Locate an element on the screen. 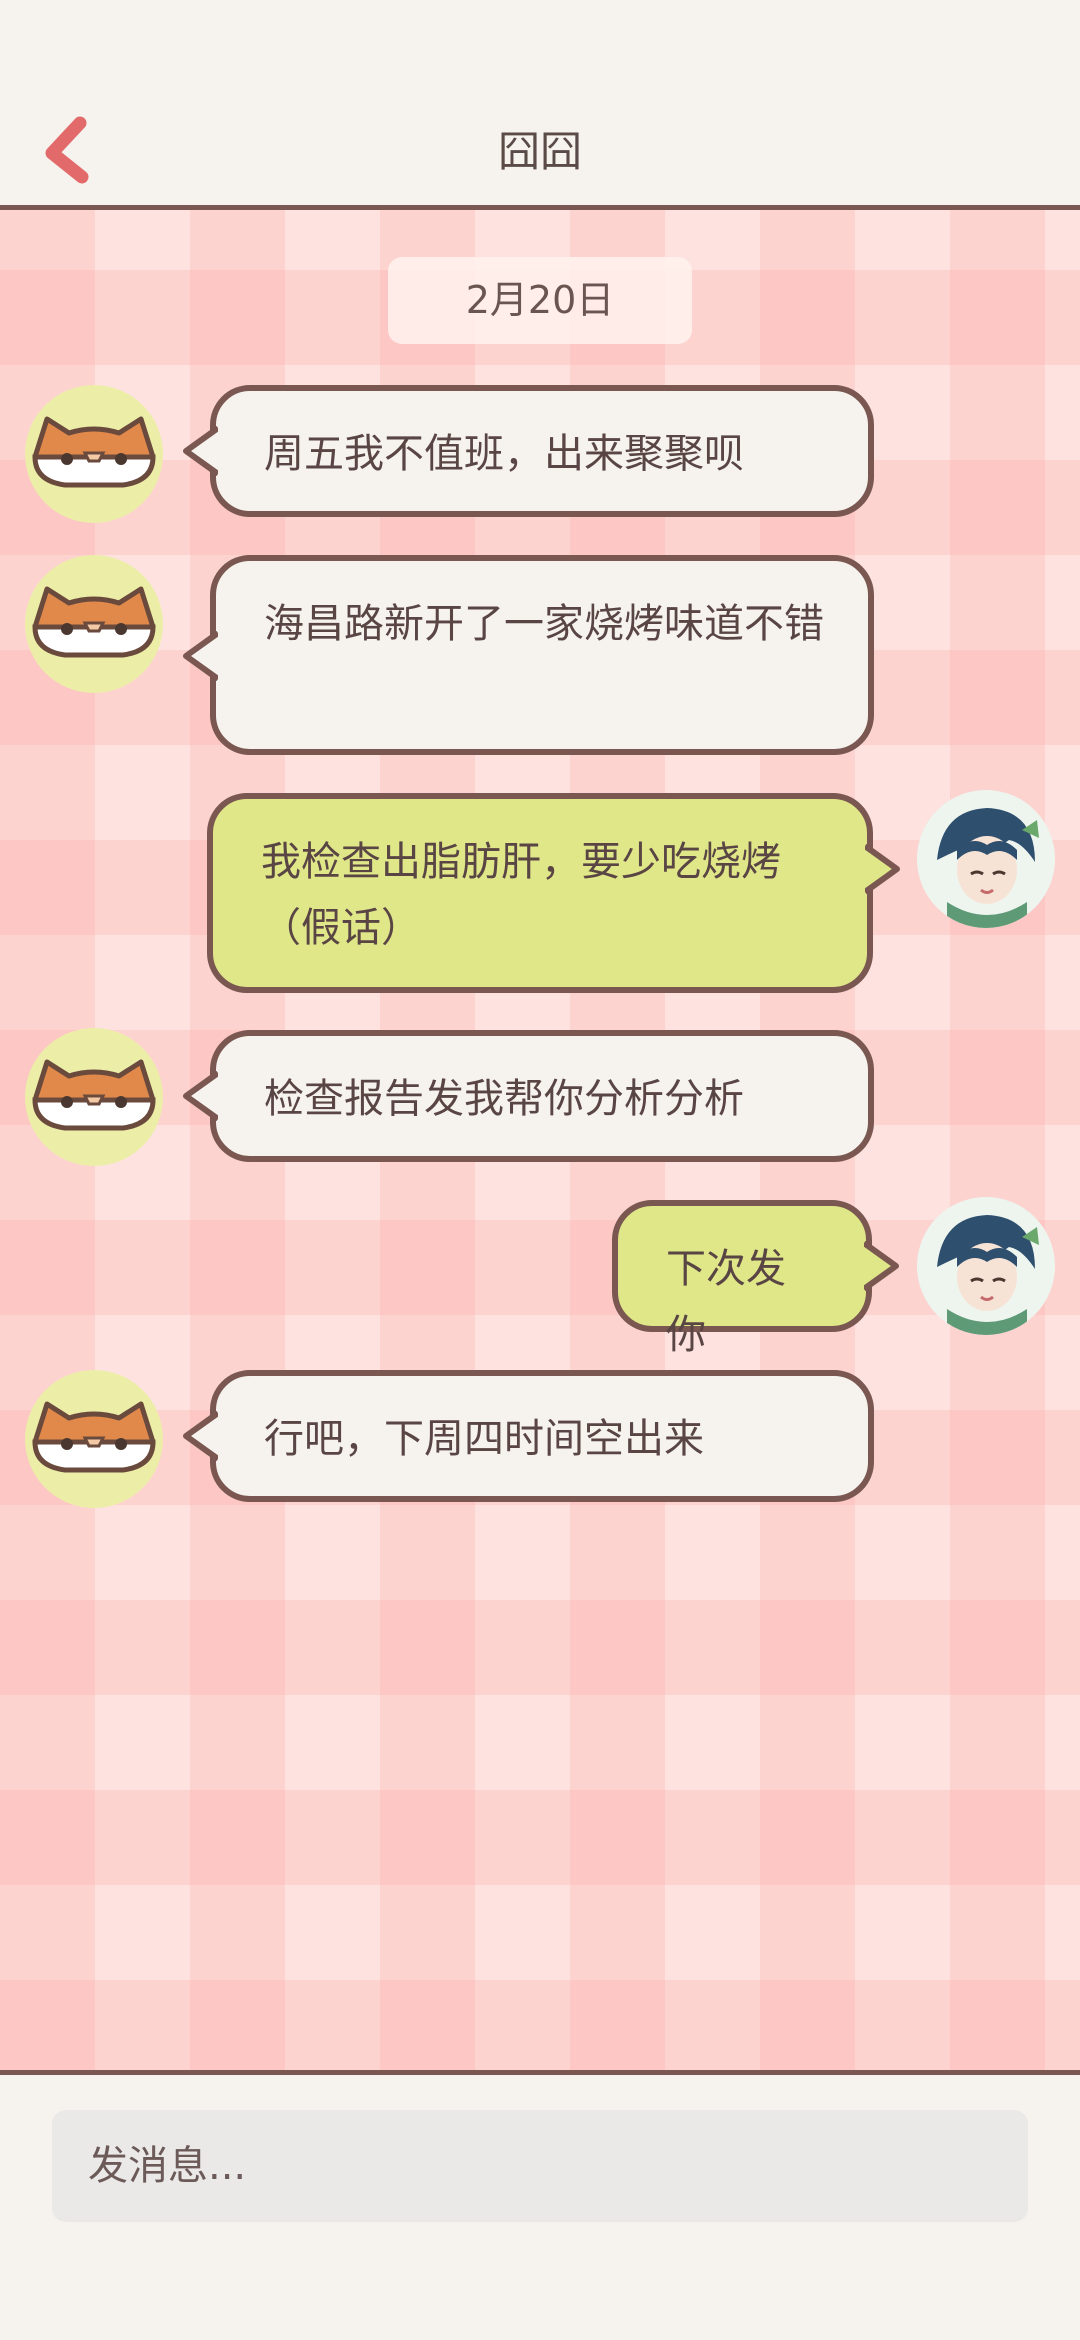  date-divider: 2月20日 is located at coordinates (540, 300).